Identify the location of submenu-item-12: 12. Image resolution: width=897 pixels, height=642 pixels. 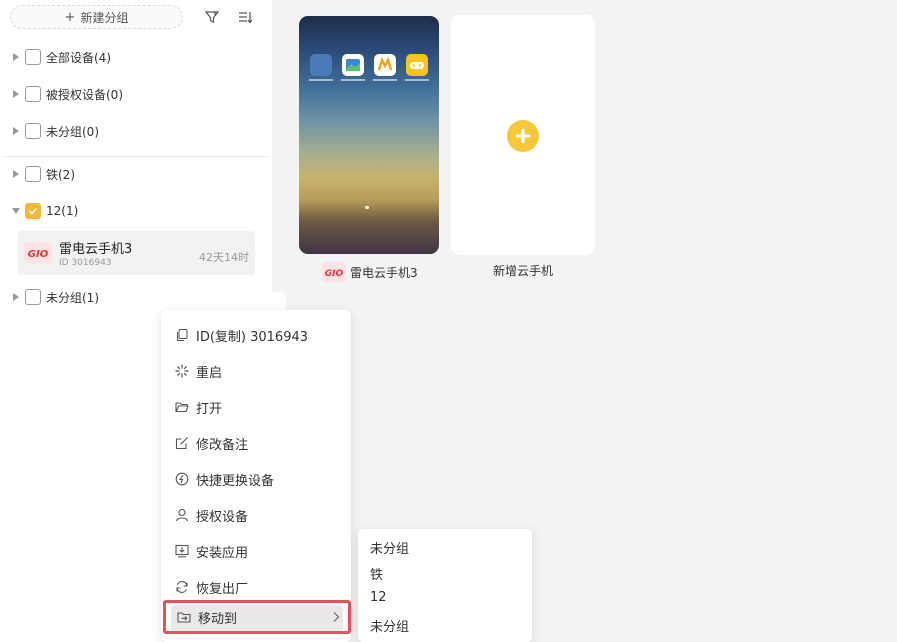
(378, 597).